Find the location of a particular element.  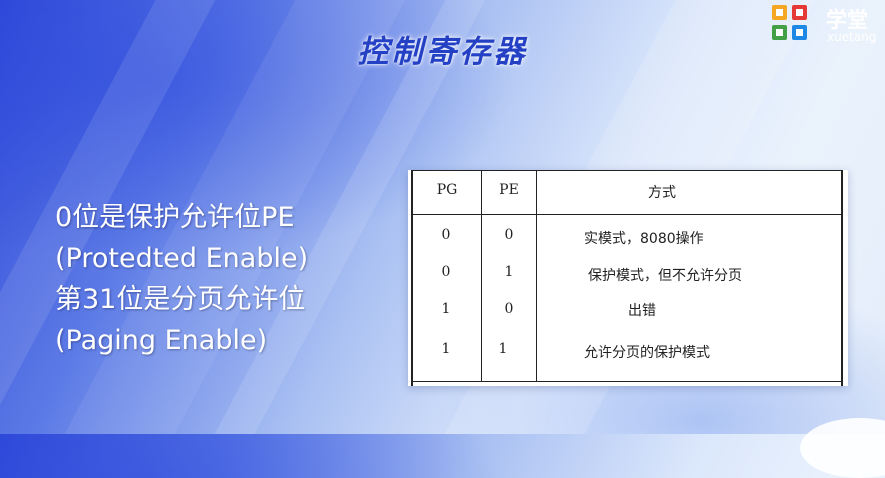

table-cell-mode: 允许分页的保护模式 is located at coordinates (647, 353).